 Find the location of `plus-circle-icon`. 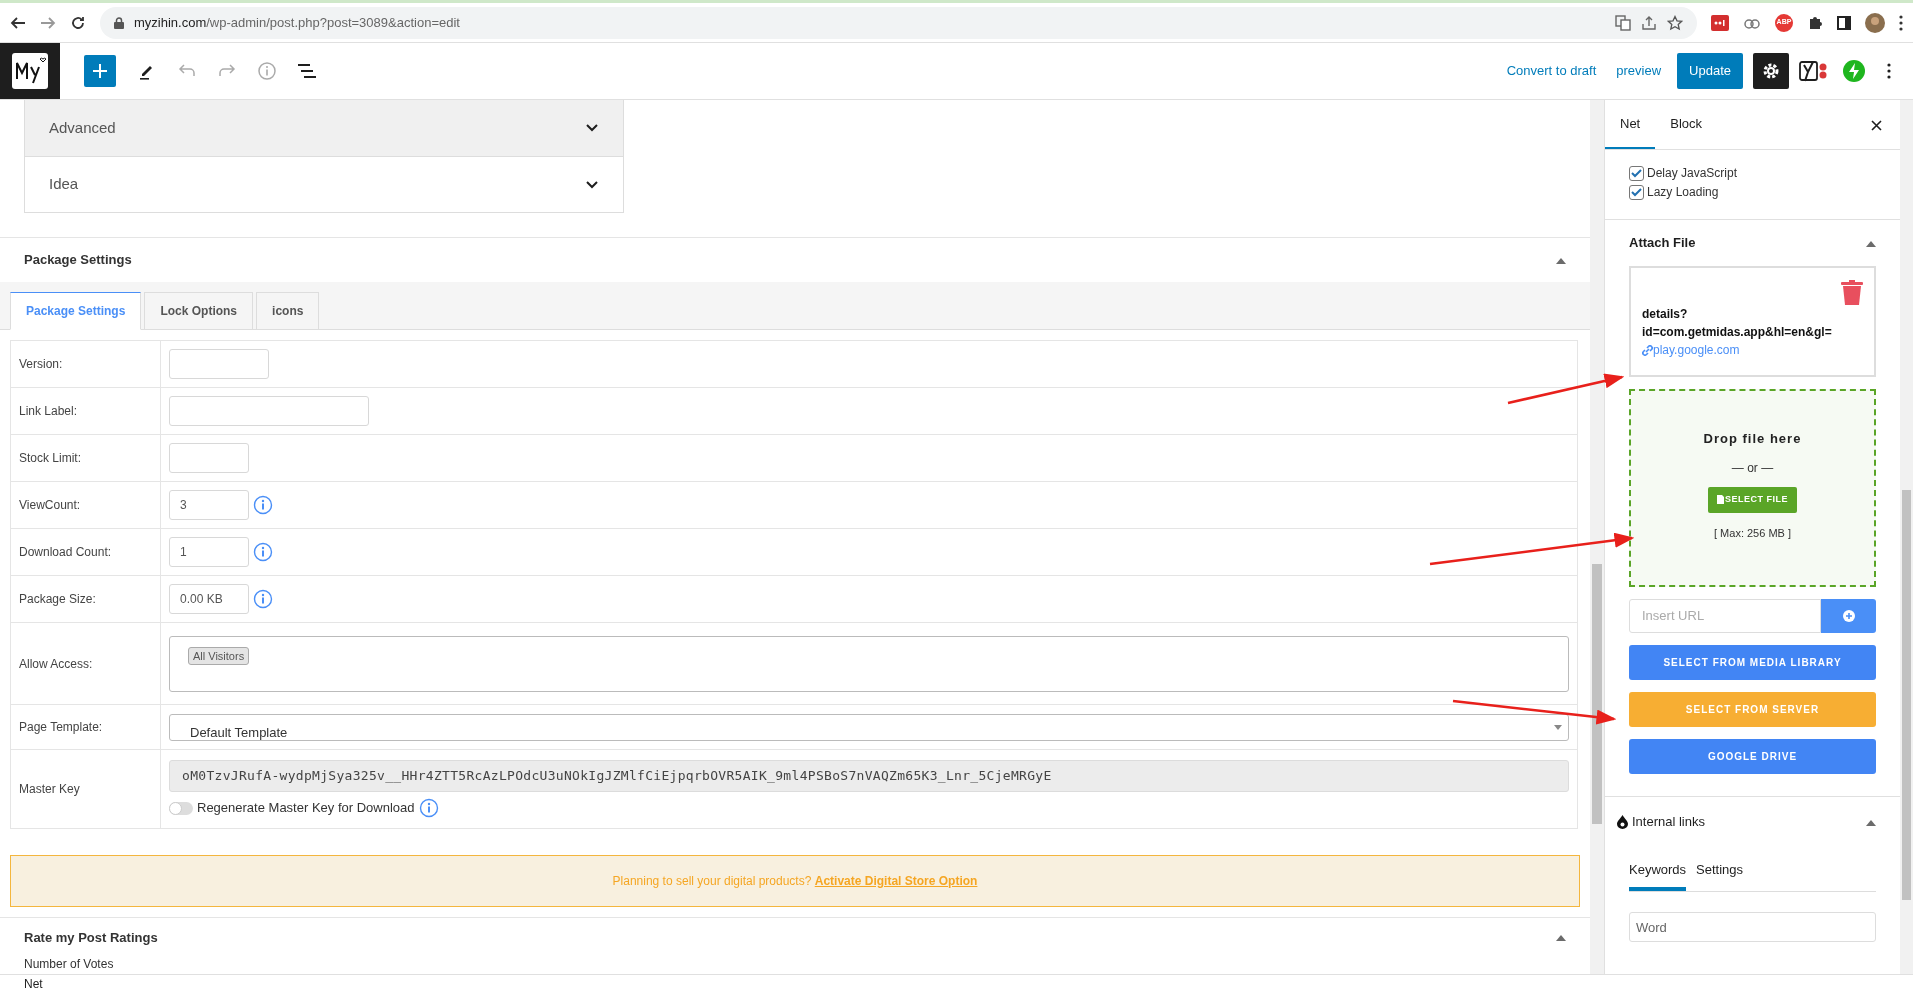

plus-circle-icon is located at coordinates (1848, 616).